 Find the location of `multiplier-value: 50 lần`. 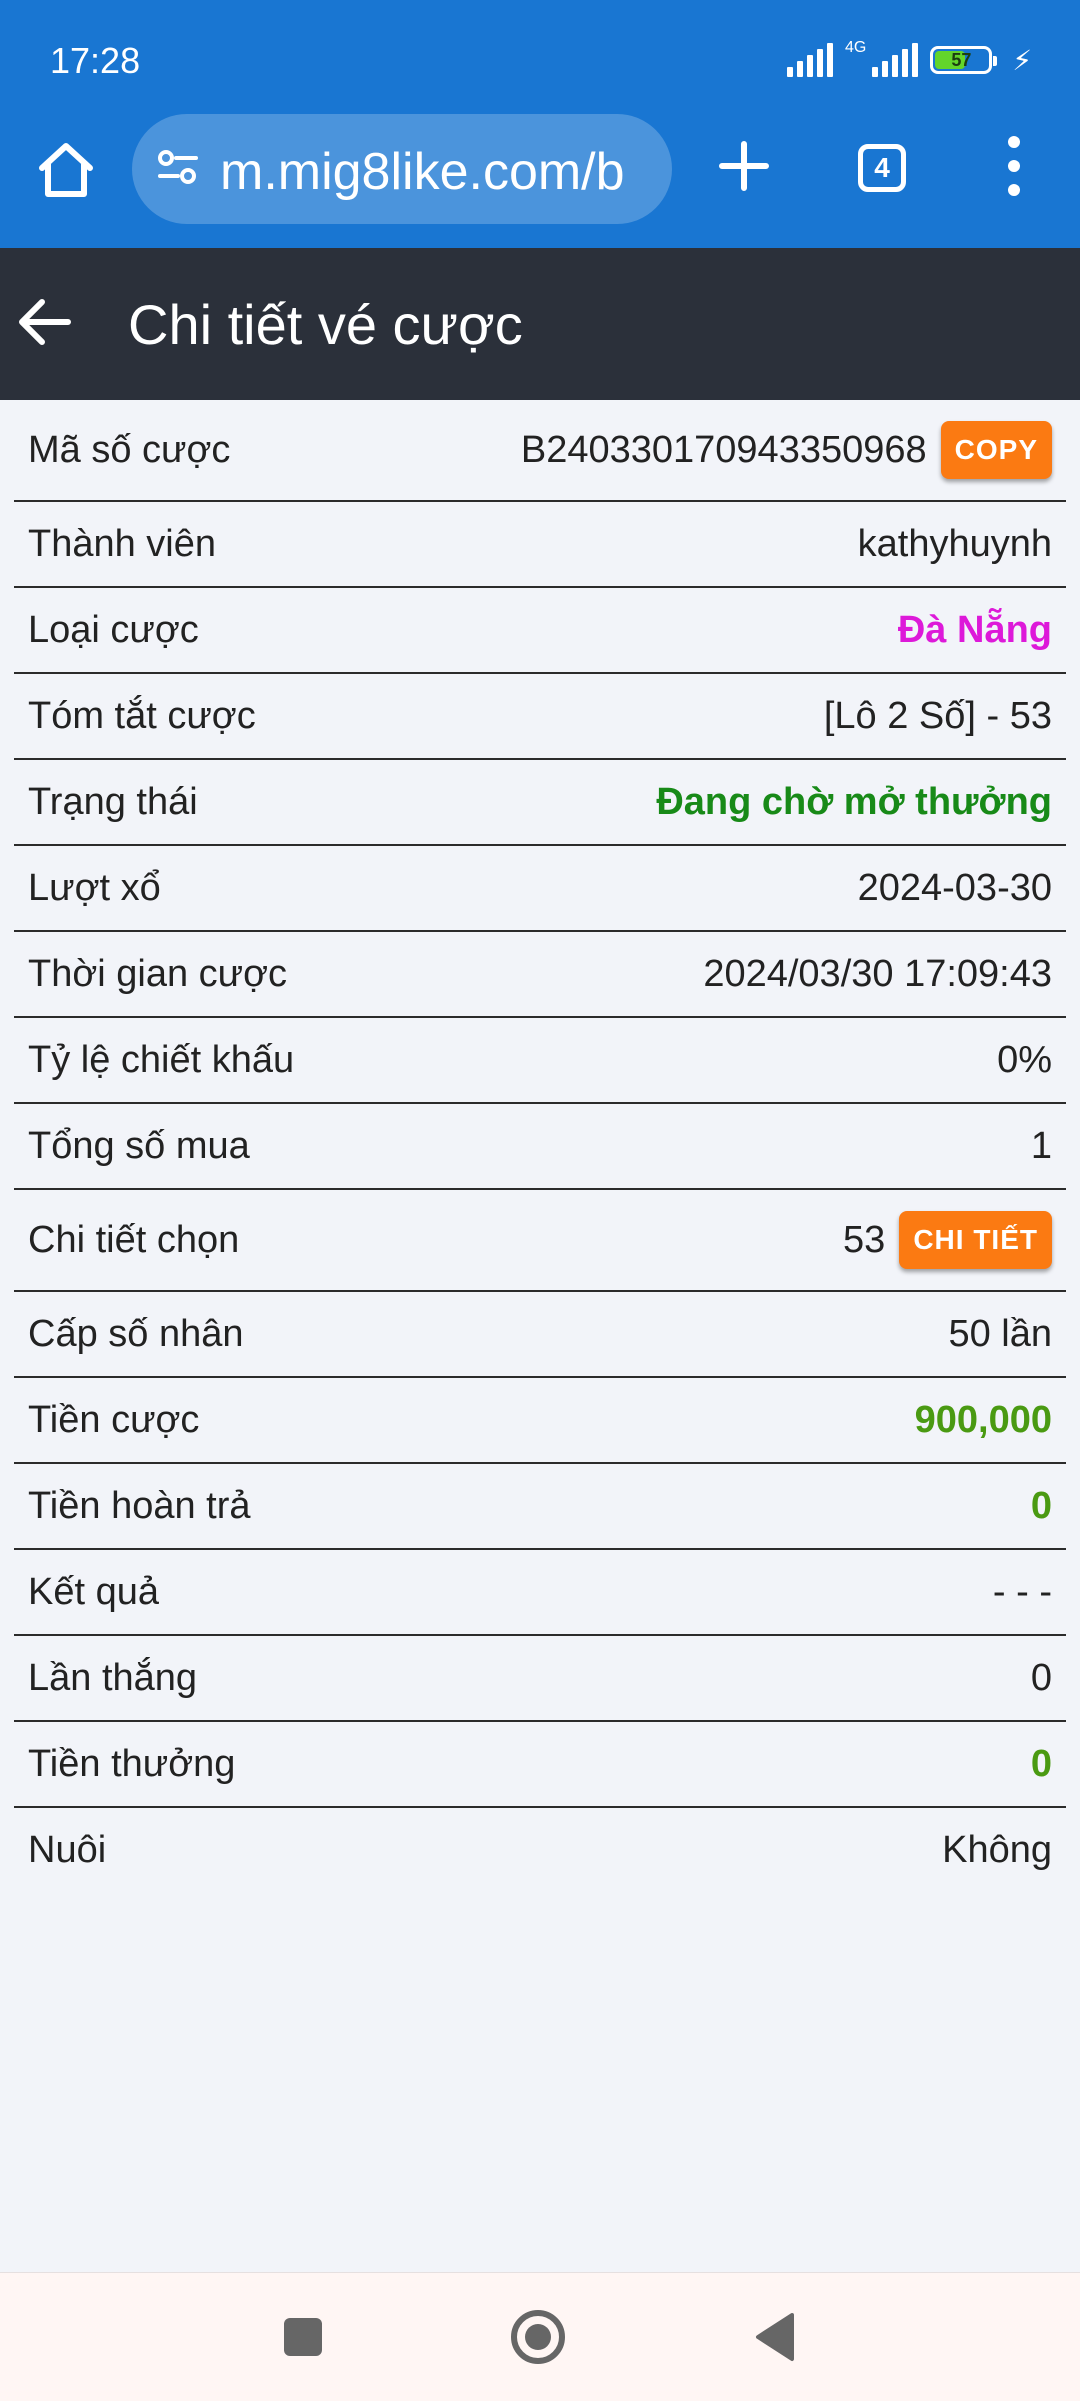

multiplier-value: 50 lần is located at coordinates (1000, 1333).